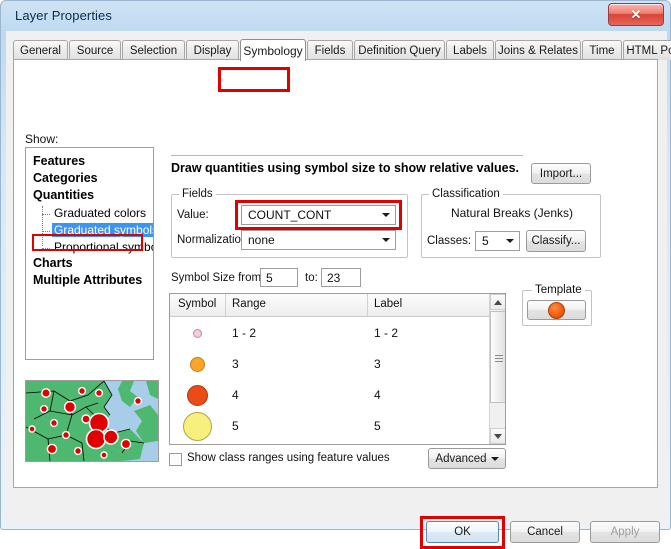  Describe the element at coordinates (249, 304) in the screenshot. I see `column-header-range: Range` at that location.